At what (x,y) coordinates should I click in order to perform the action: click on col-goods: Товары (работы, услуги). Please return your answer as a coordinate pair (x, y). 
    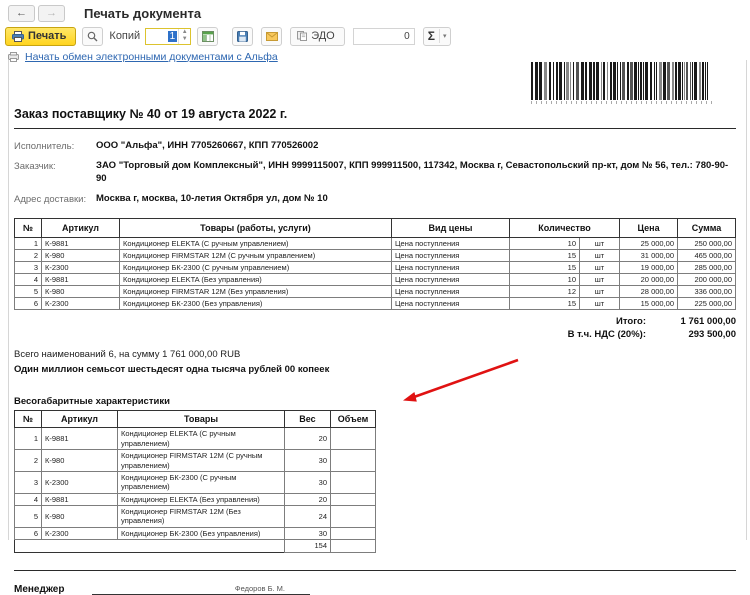
    Looking at the image, I should click on (255, 228).